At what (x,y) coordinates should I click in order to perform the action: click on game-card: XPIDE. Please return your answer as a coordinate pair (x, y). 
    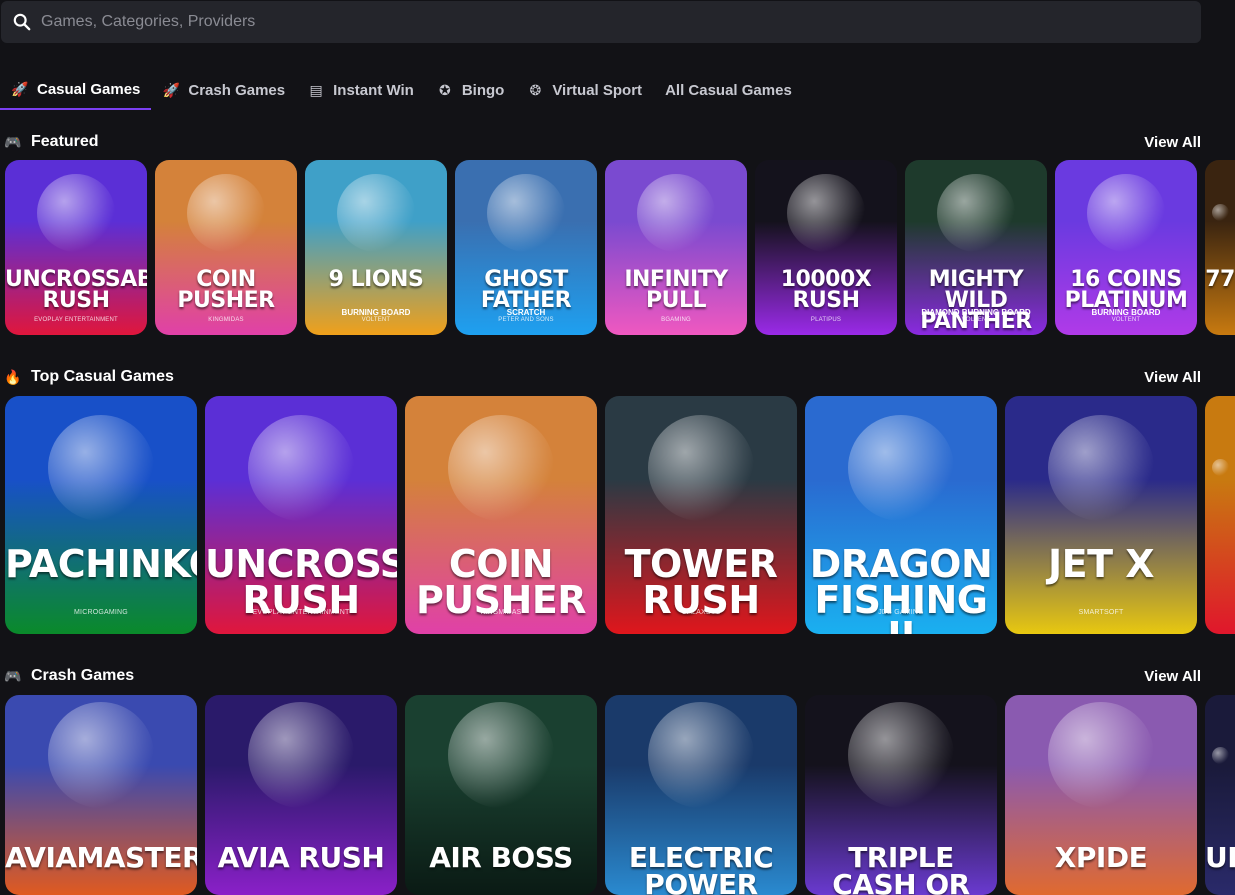
    Looking at the image, I should click on (1101, 795).